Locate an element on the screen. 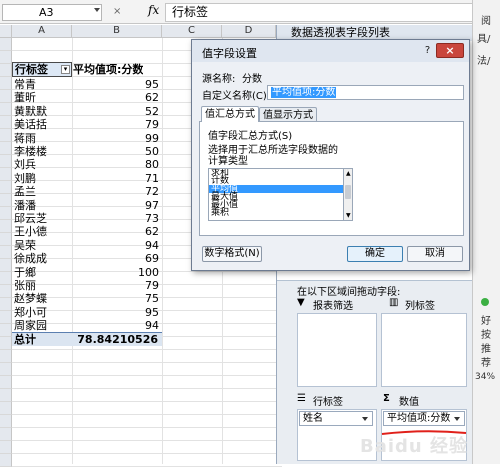  formula-input: 行标签 is located at coordinates (319, 12).